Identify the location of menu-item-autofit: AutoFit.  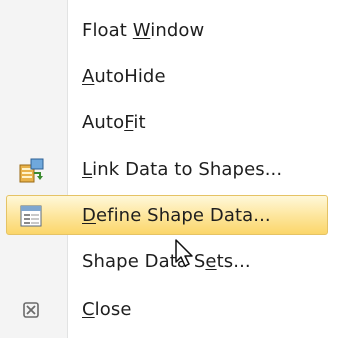
(172, 123).